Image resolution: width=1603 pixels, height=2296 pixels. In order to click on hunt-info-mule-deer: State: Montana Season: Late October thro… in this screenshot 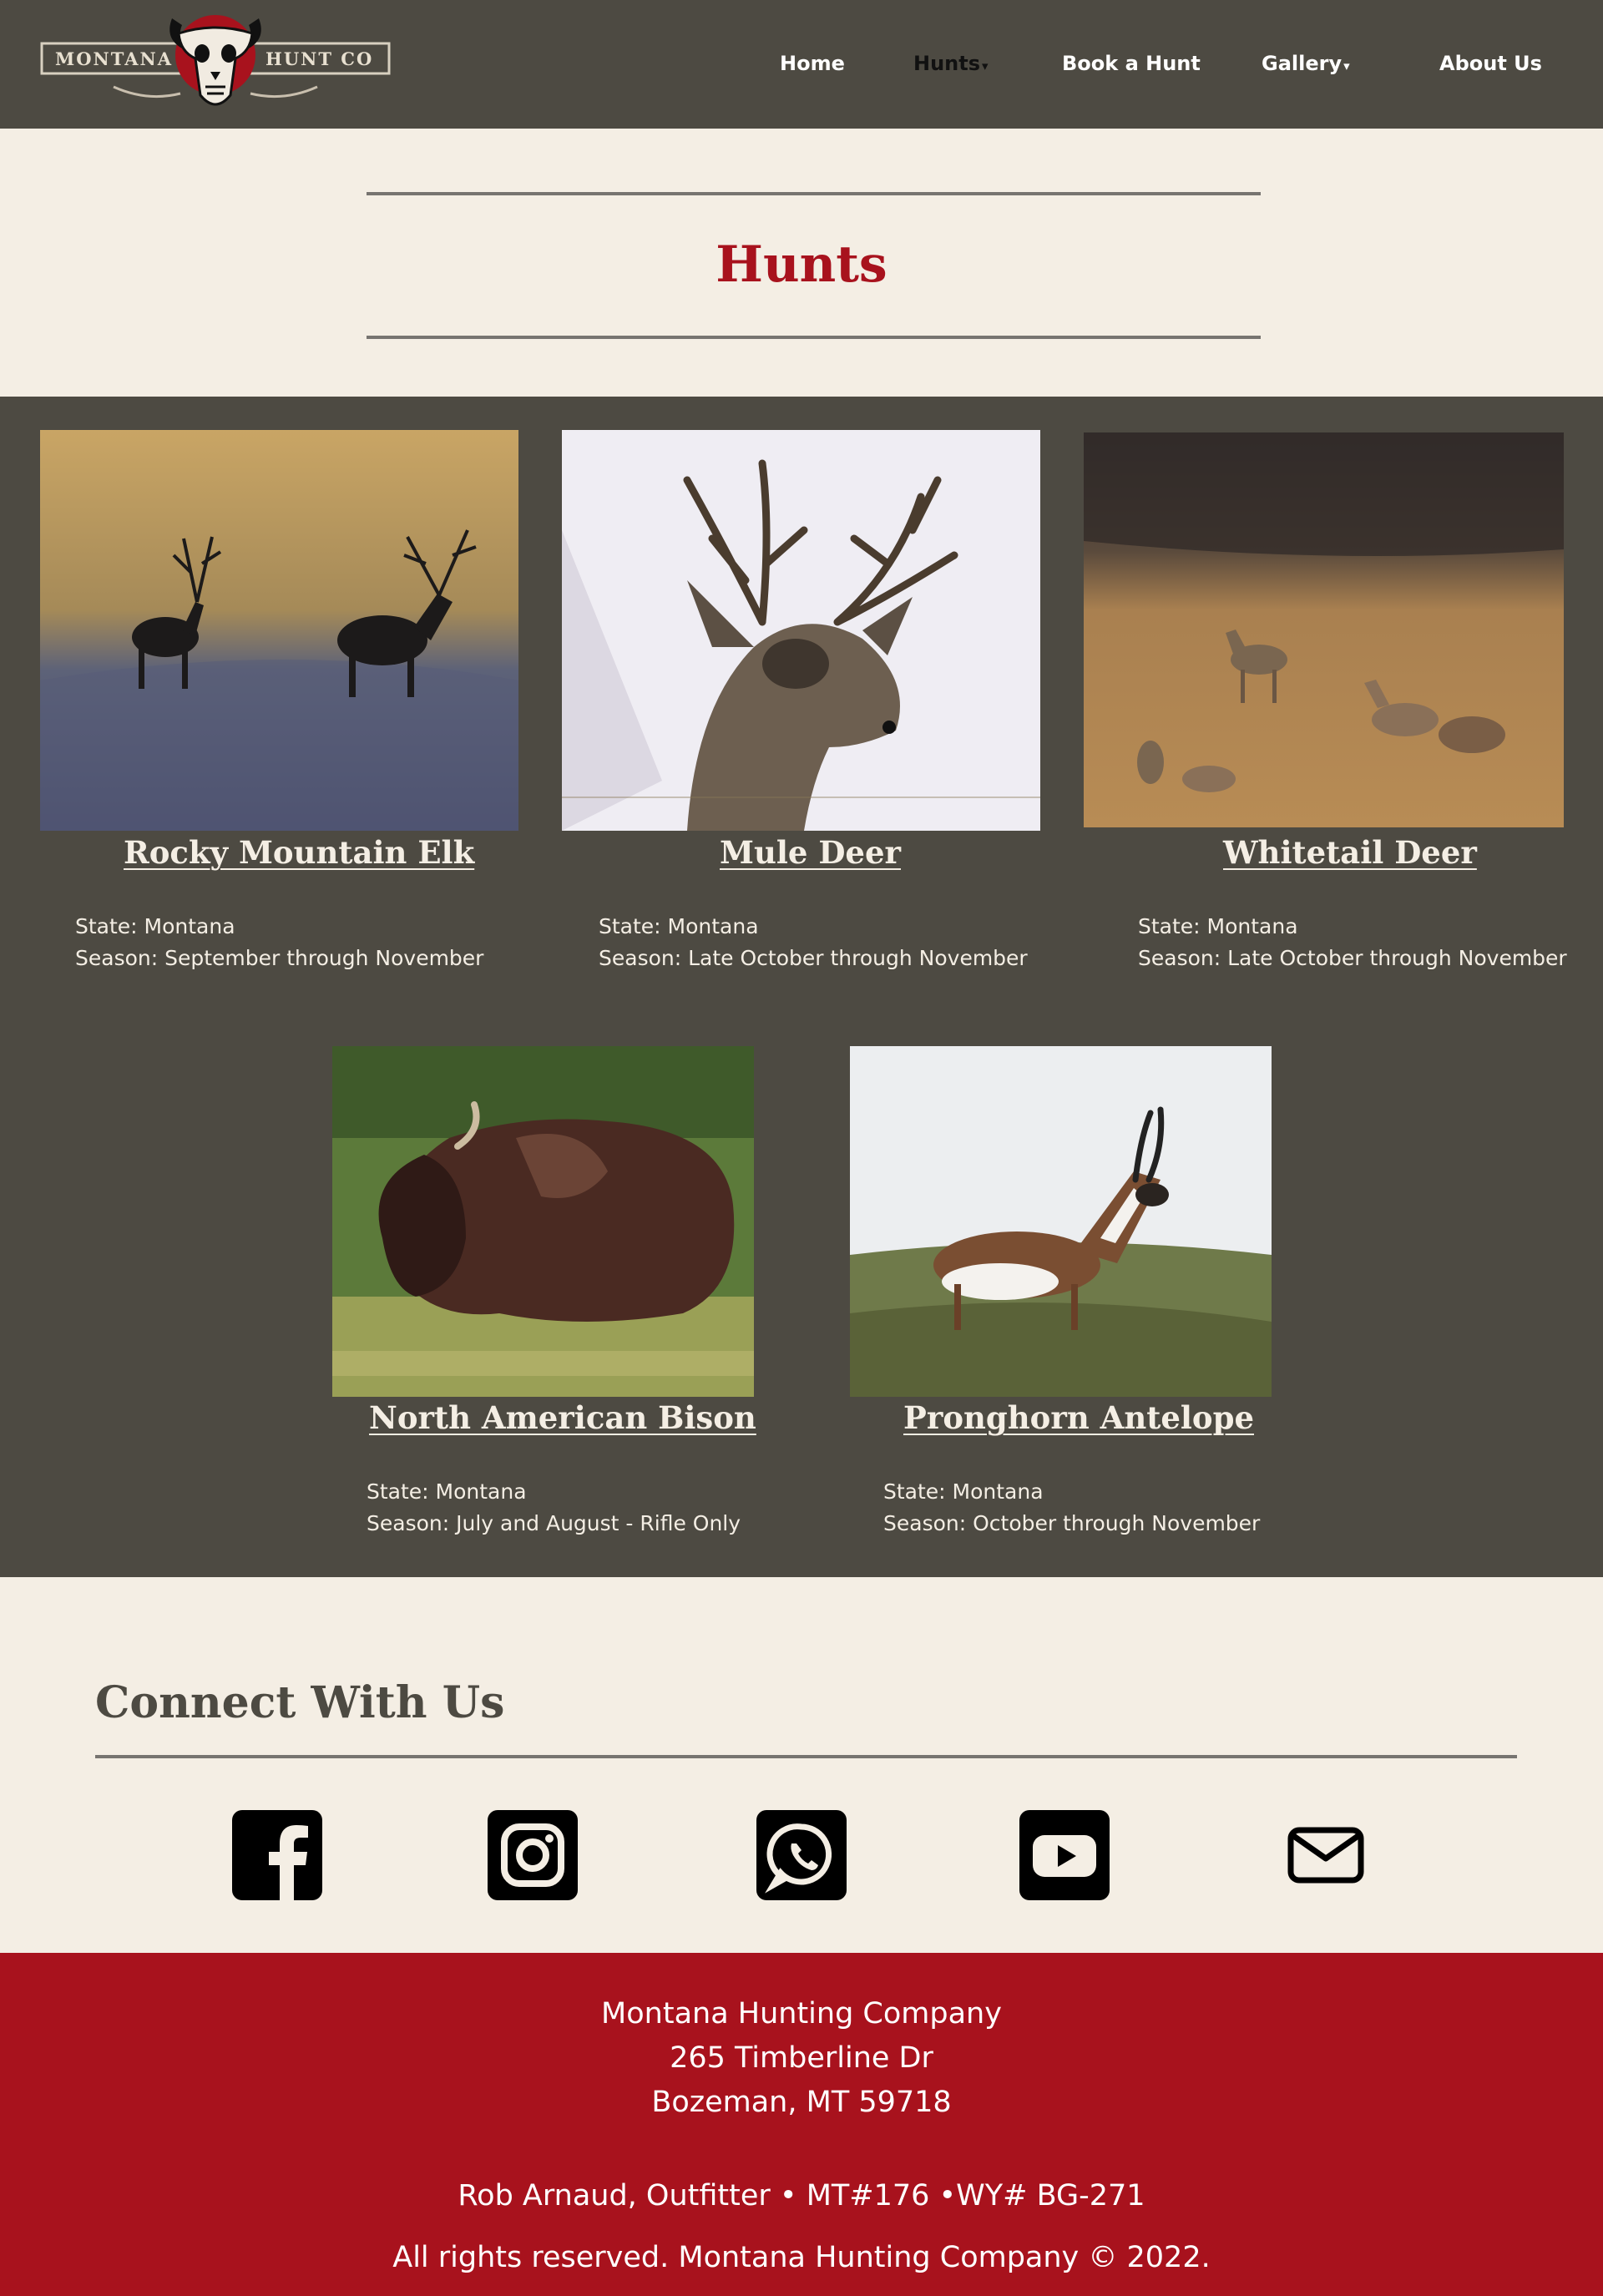, I will do `click(813, 942)`.